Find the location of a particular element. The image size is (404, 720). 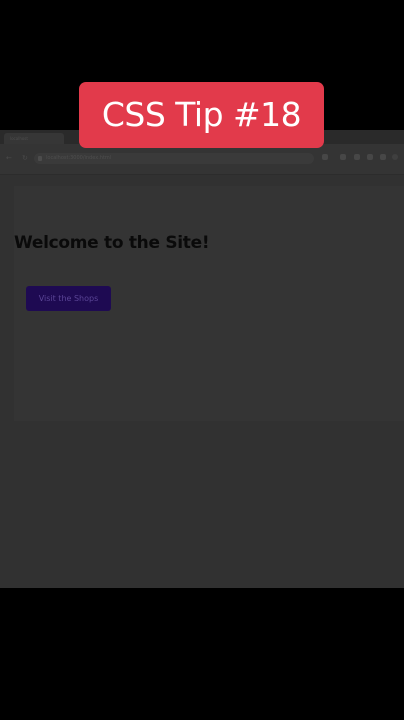

browser-toolbar: ← ↻ localhost:3000/index.html is located at coordinates (202, 159).